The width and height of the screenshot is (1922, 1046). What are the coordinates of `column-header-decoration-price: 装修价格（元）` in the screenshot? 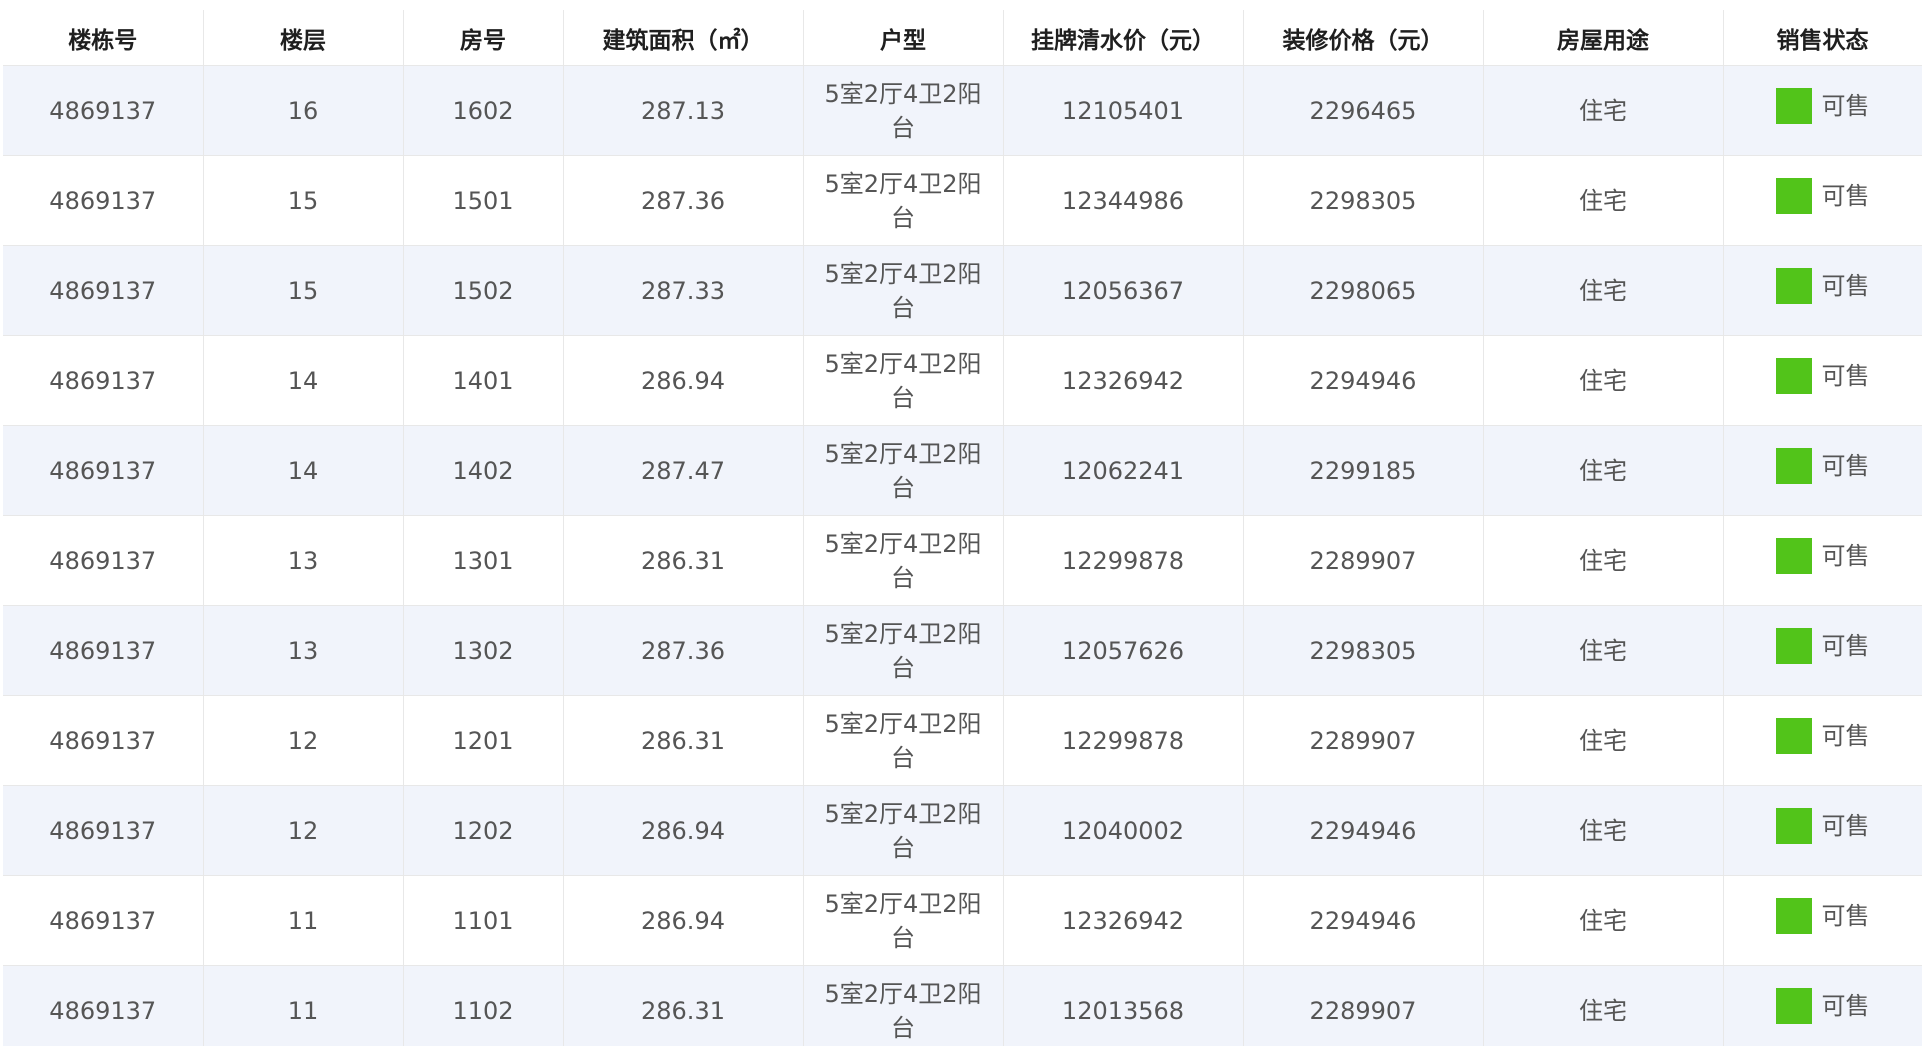 It's located at (1363, 38).